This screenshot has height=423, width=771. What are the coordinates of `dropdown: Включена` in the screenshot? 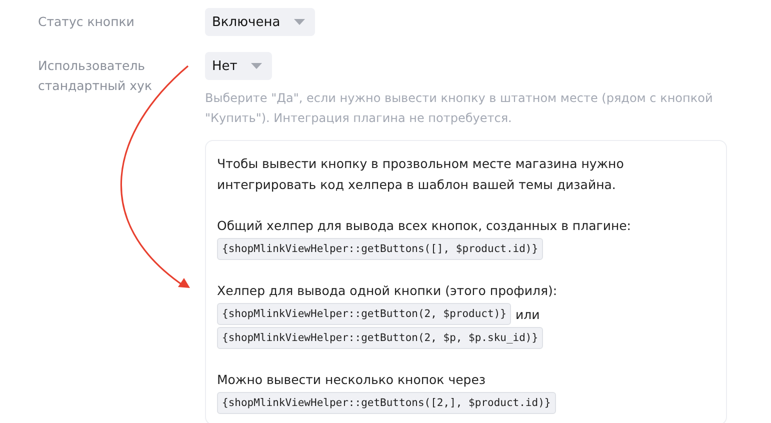 It's located at (260, 22).